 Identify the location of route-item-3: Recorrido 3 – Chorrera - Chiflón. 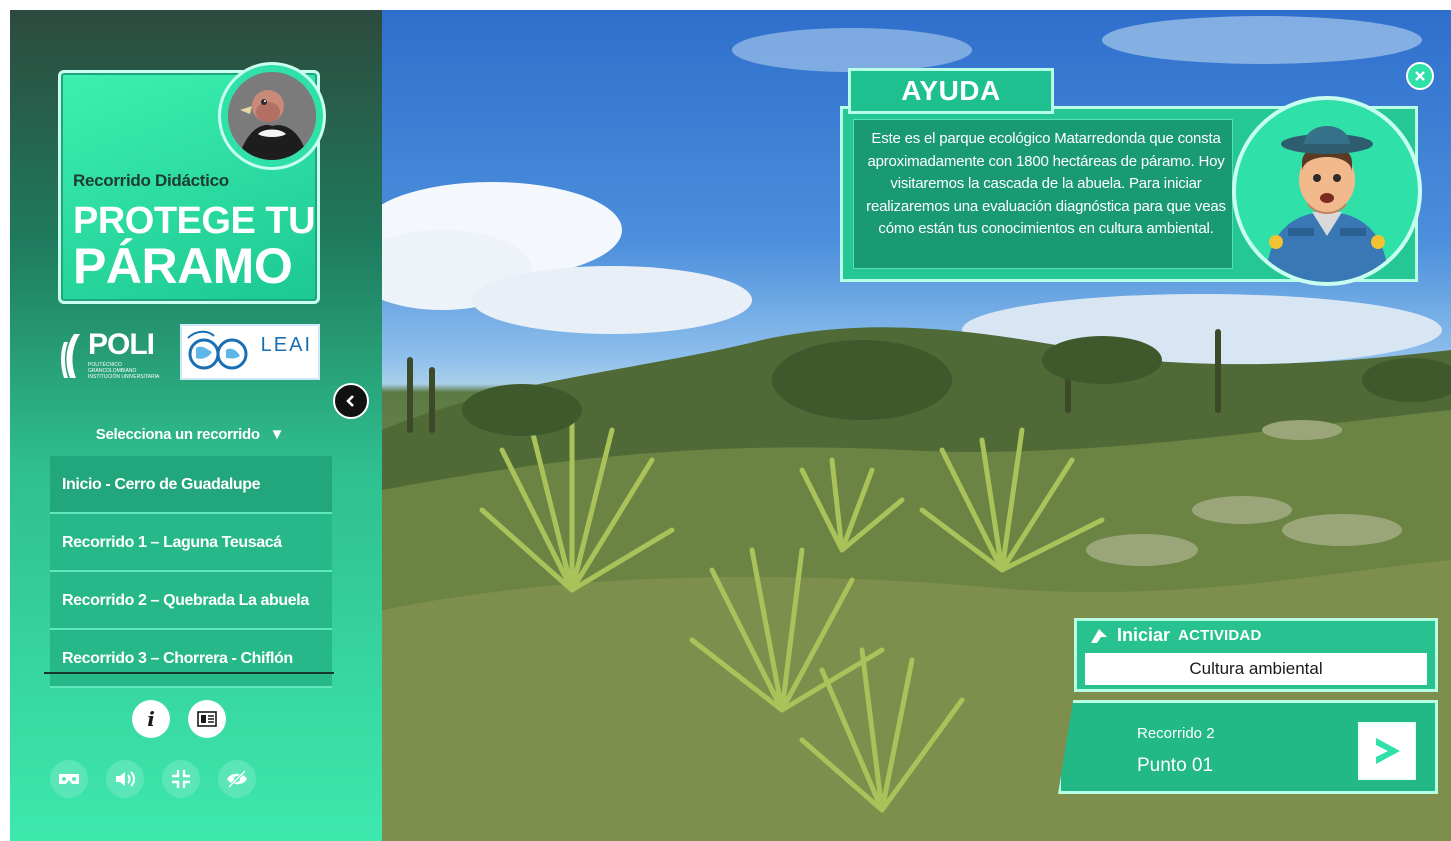
(191, 659).